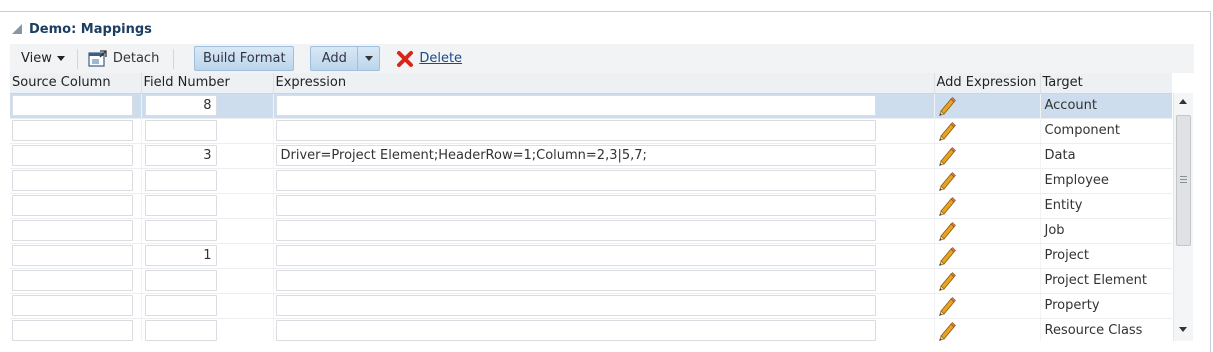 This screenshot has width=1213, height=352. I want to click on table-row: Project Element, so click(591, 281).